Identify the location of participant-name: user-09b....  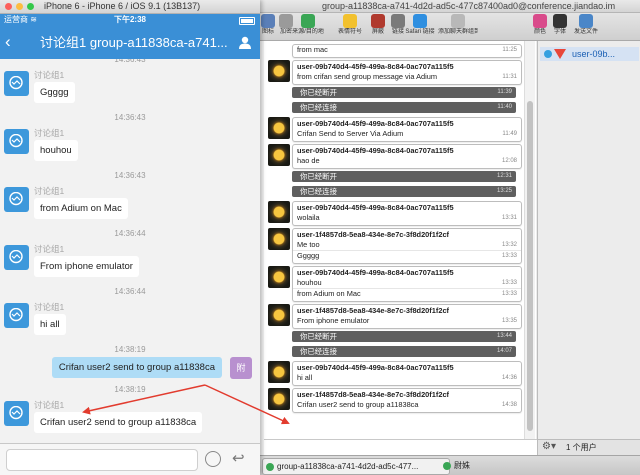
(594, 54).